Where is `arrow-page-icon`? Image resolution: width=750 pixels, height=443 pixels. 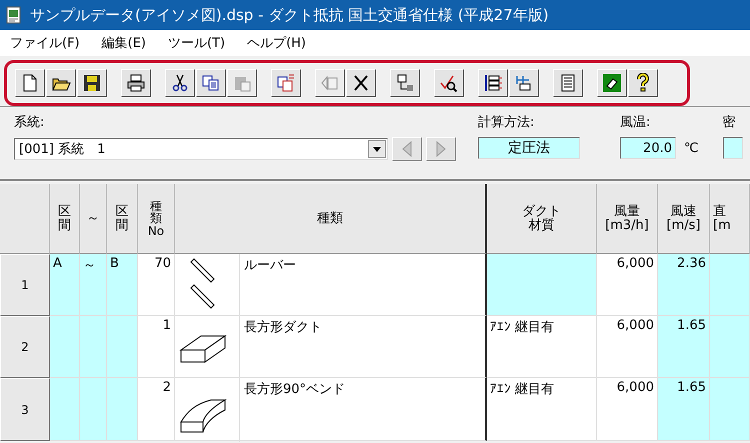 arrow-page-icon is located at coordinates (330, 83).